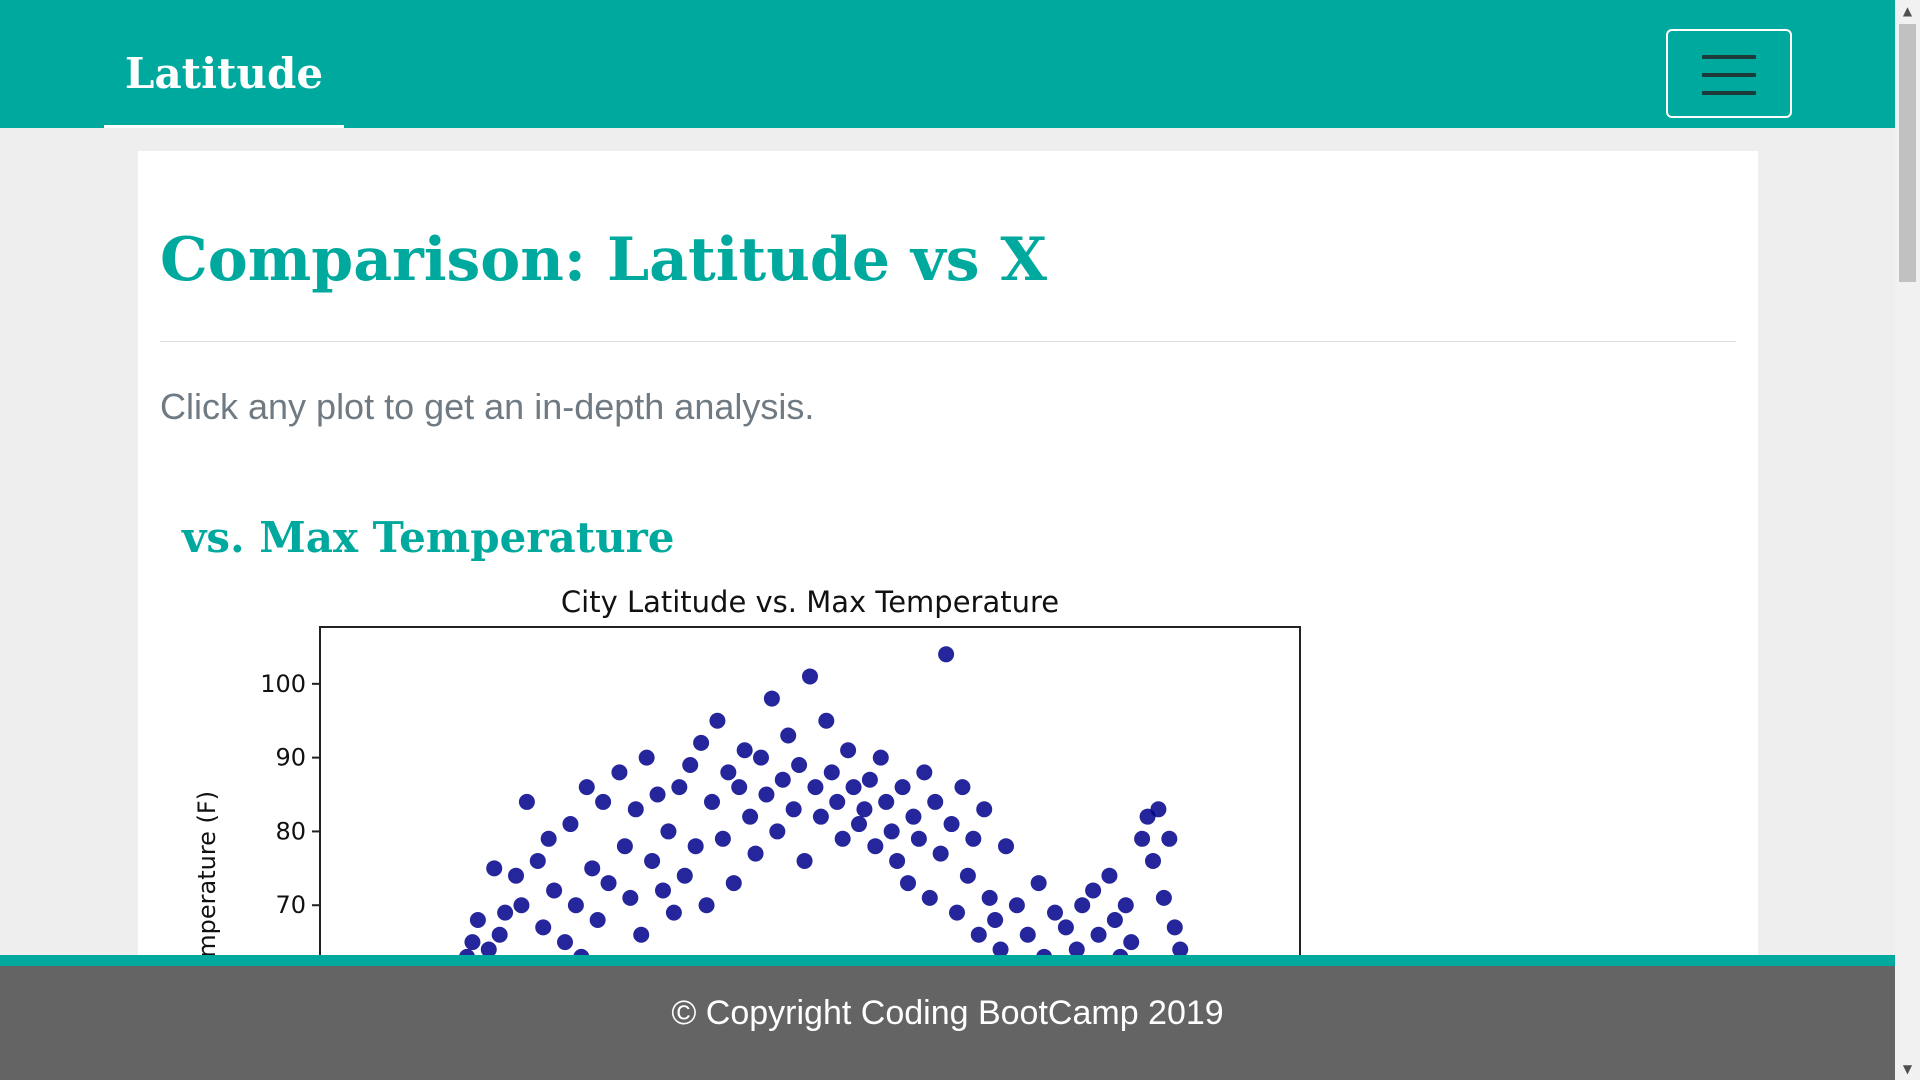 The image size is (1920, 1080). I want to click on chart-title: City Latitude vs. Max Temperature, so click(810, 602).